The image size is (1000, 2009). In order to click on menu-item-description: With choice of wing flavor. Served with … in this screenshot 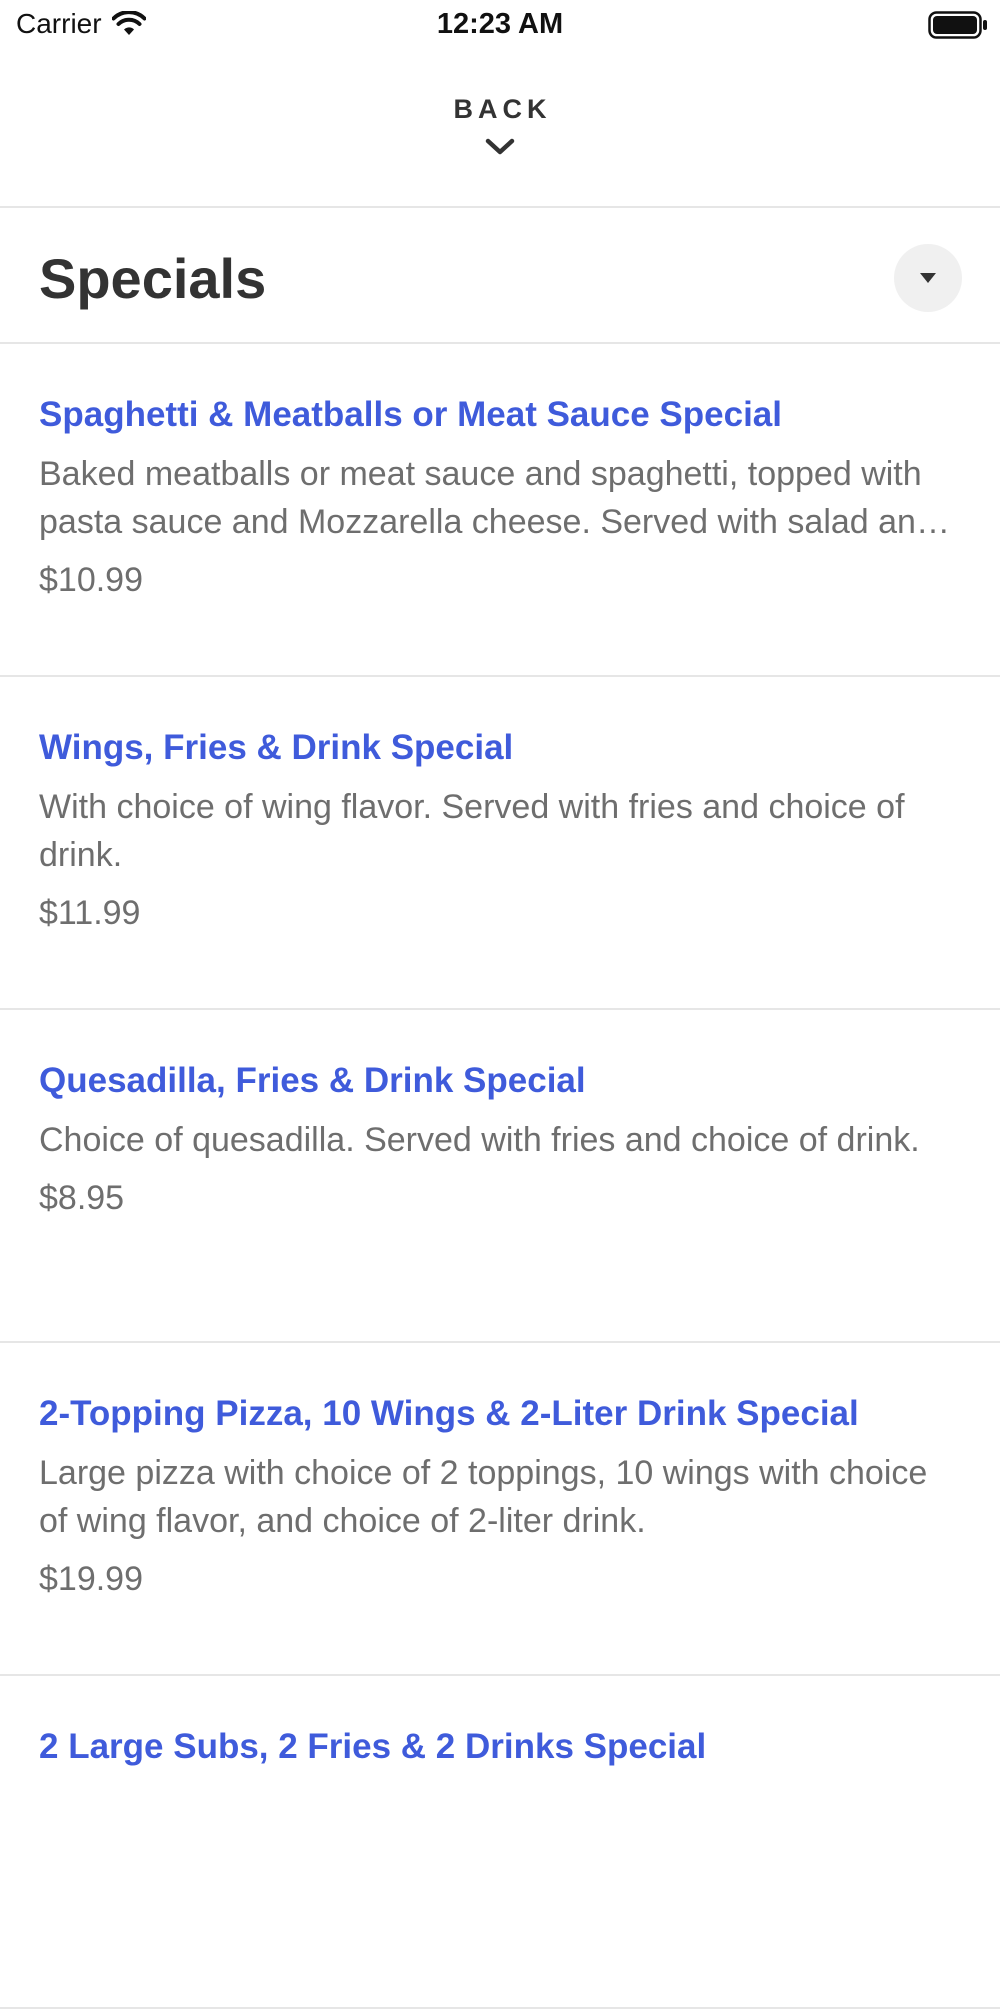, I will do `click(472, 831)`.